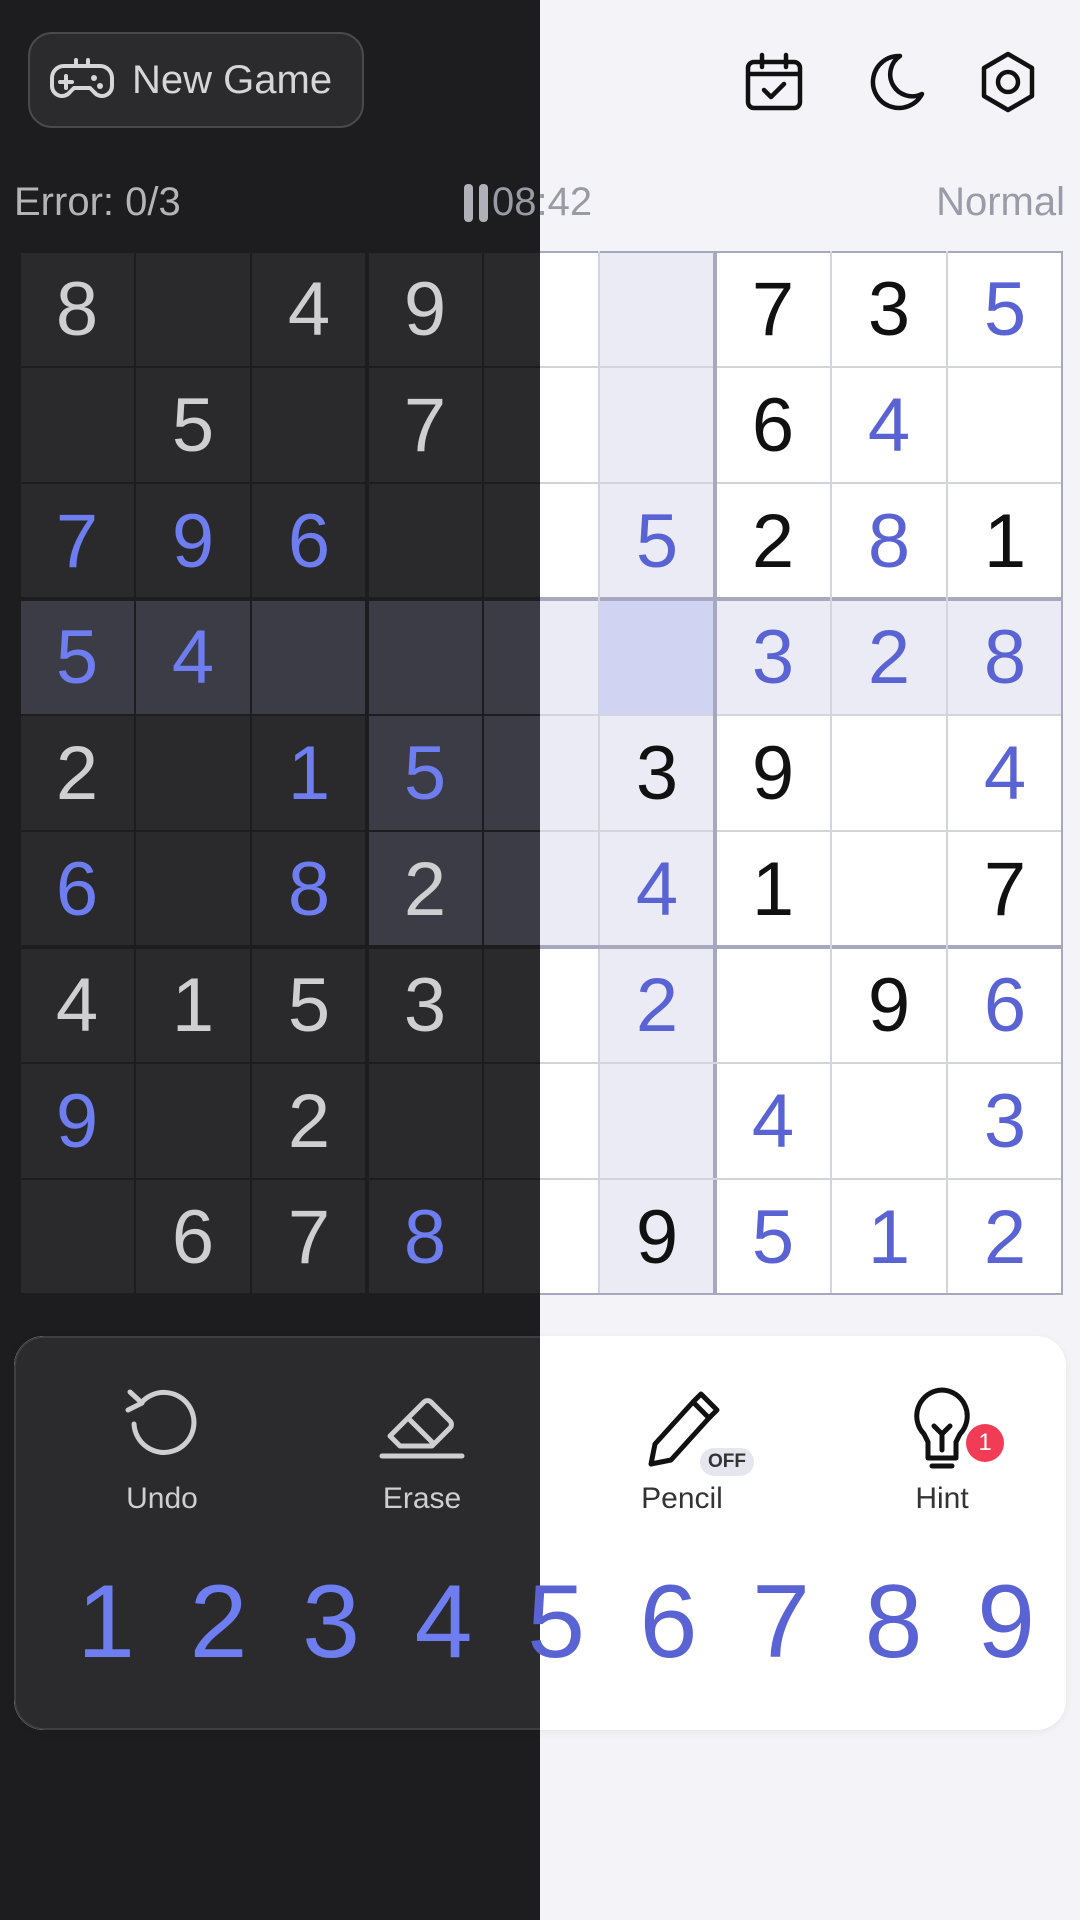  What do you see at coordinates (232, 79) in the screenshot?
I see `new-game-label: New Game` at bounding box center [232, 79].